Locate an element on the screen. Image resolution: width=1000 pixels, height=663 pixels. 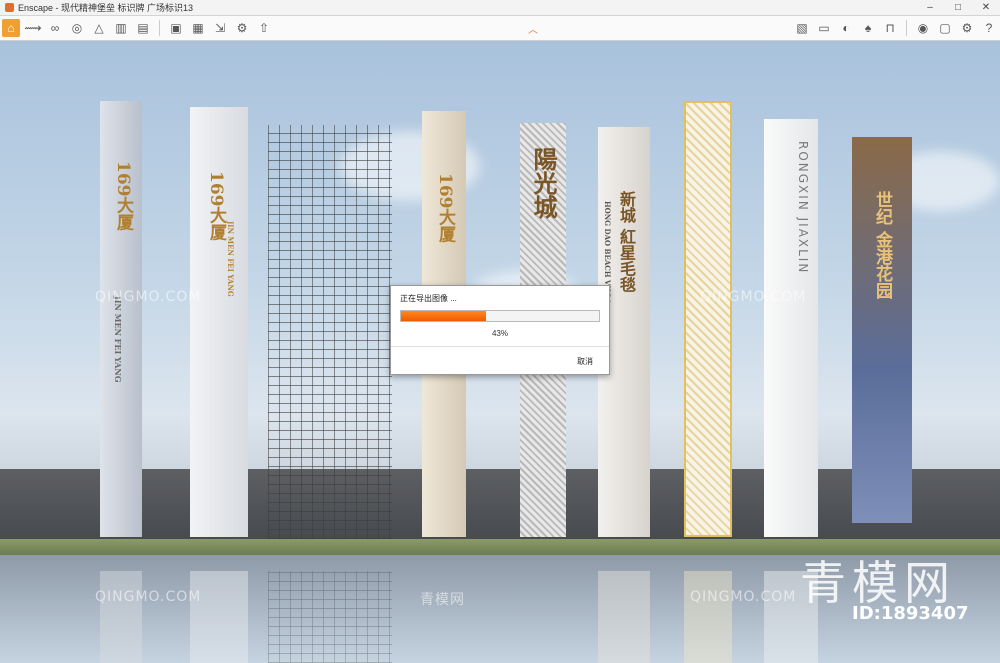
collapse-toolbar-button: ︿ is located at coordinates (533, 28).